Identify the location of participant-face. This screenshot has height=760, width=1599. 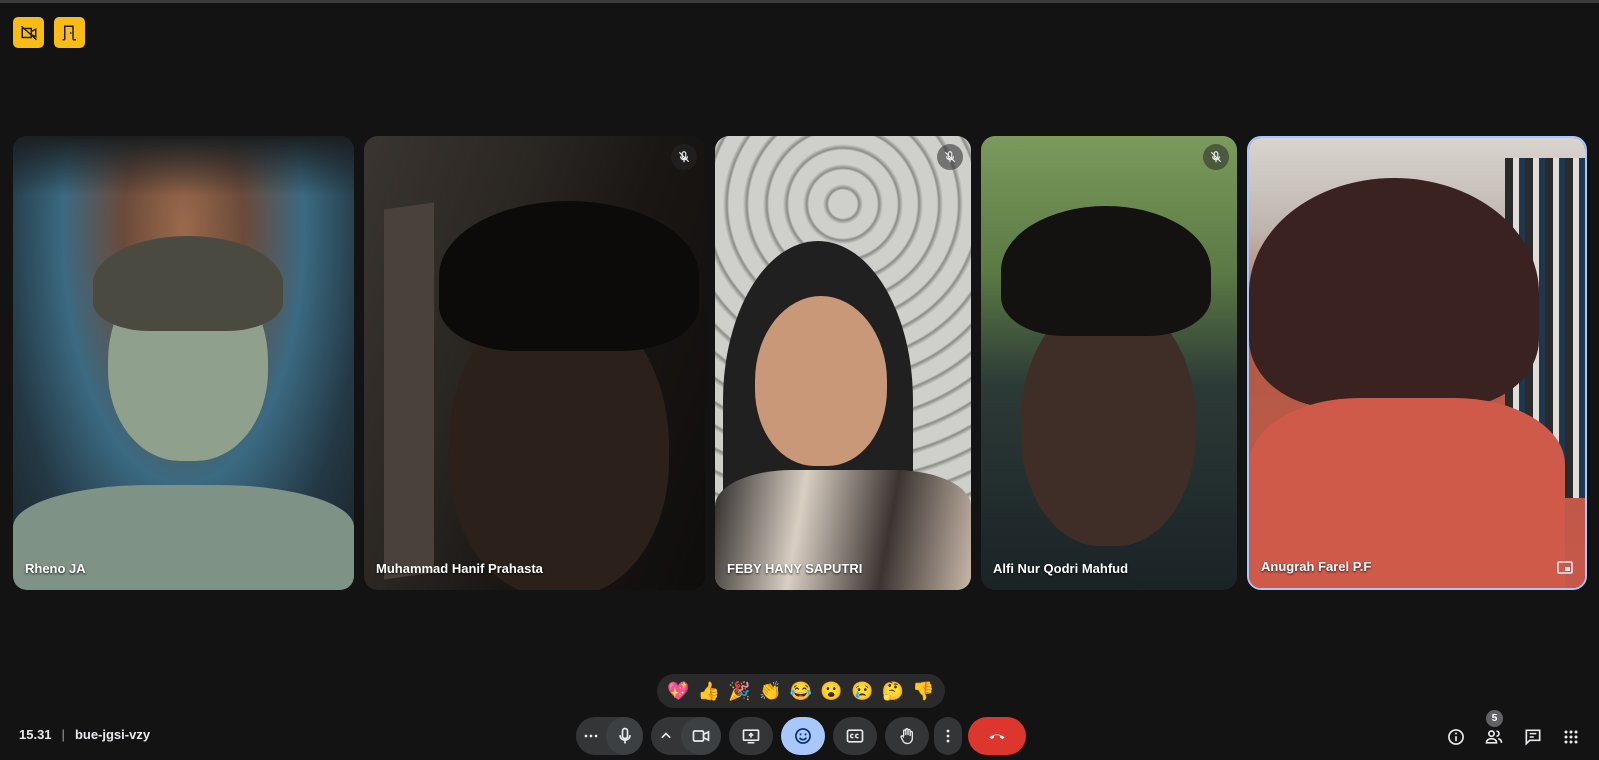
(821, 381).